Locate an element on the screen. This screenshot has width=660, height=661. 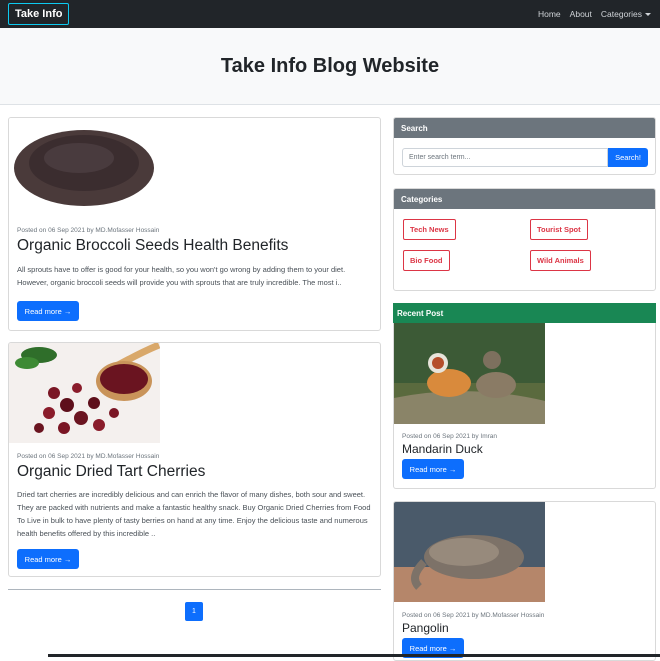
search-header: Search is located at coordinates (524, 128).